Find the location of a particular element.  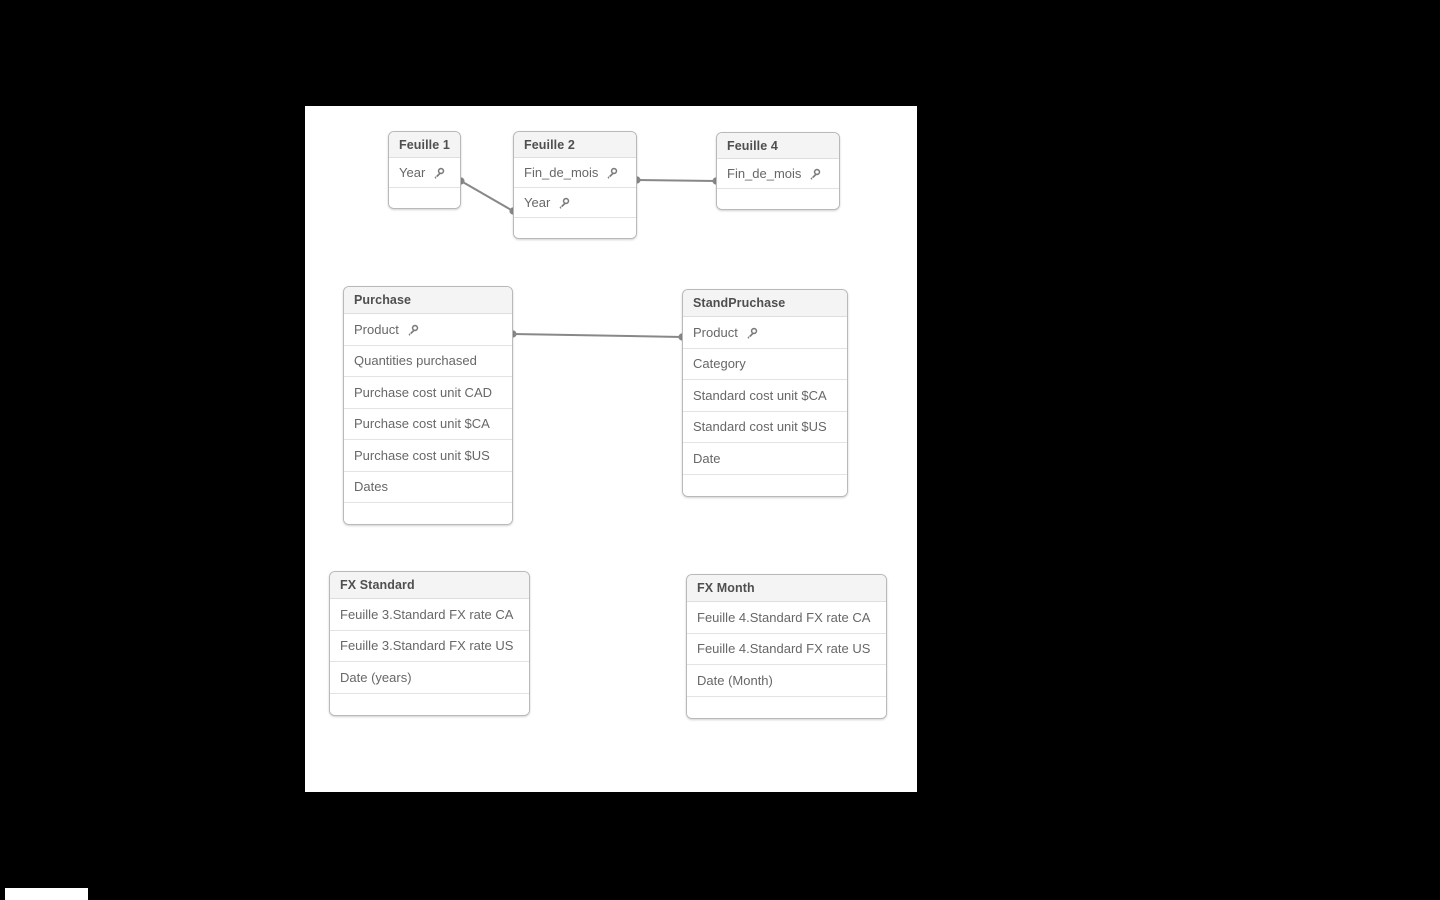

table-field-row: Dates is located at coordinates (428, 487).